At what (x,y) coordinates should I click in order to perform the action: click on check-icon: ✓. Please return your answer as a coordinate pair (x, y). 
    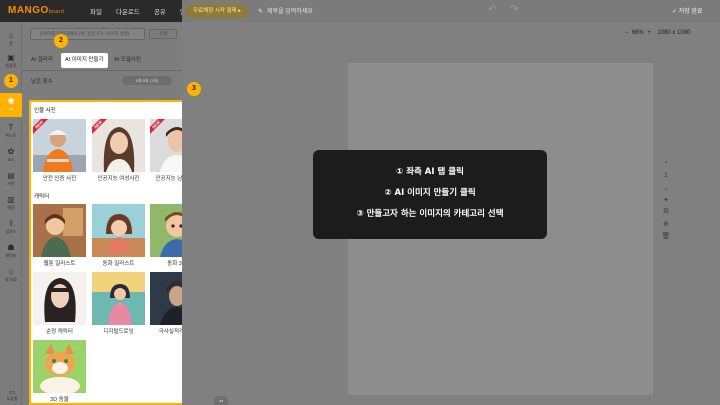
    Looking at the image, I should click on (675, 12).